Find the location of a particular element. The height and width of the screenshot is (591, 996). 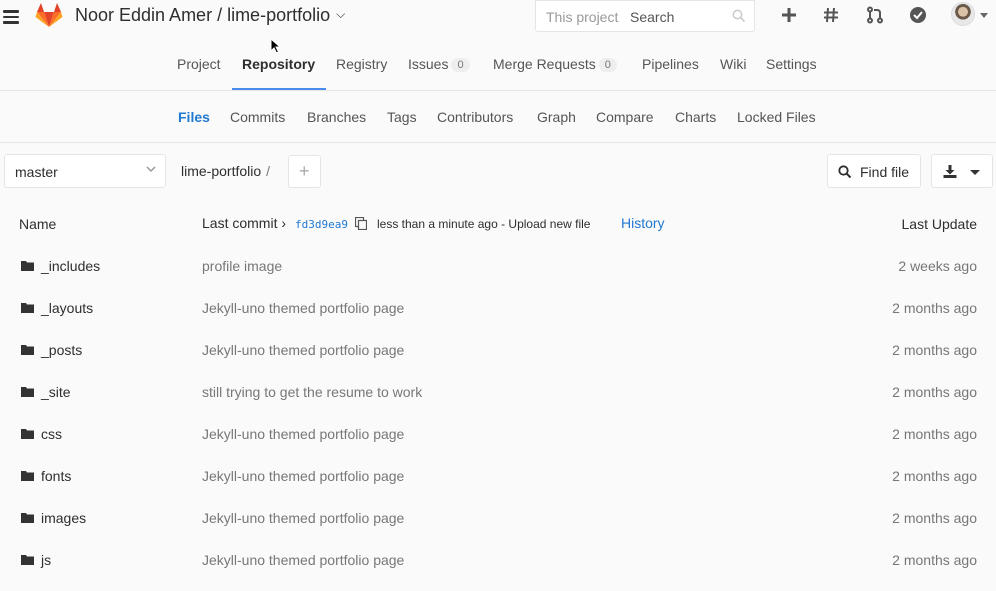

file-name: images is located at coordinates (63, 518).